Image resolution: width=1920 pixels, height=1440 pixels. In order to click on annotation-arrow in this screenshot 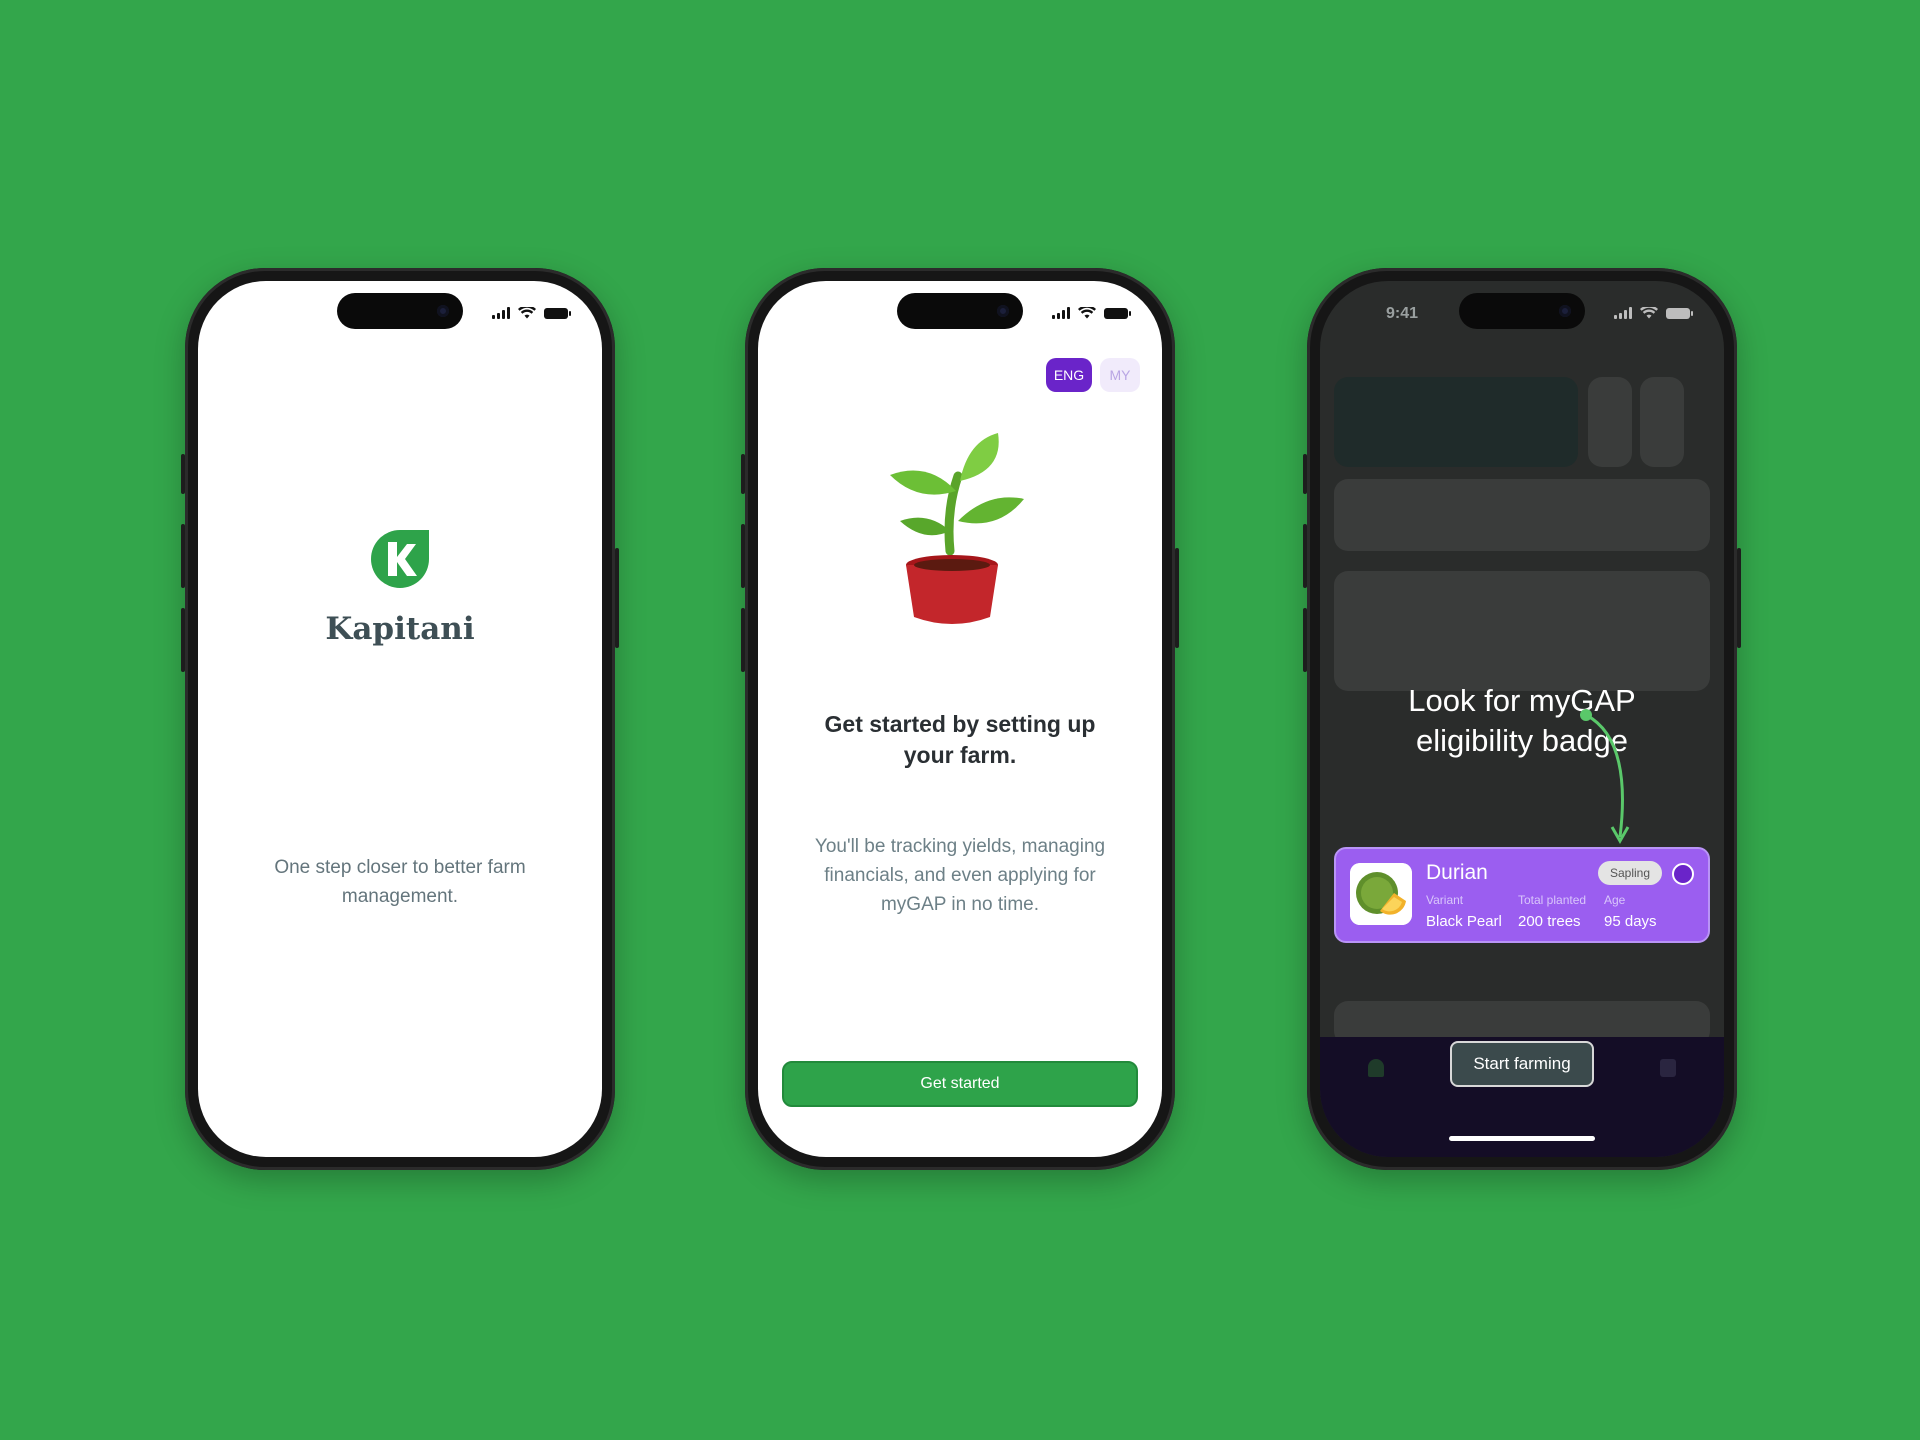, I will do `click(1605, 777)`.